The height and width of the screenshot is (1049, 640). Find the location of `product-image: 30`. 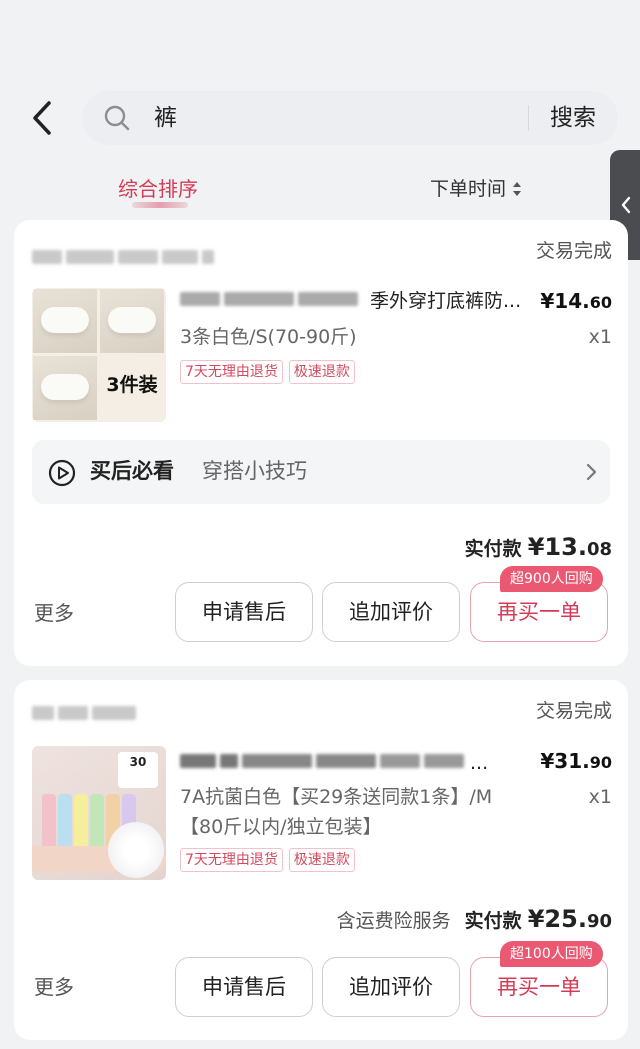

product-image: 30 is located at coordinates (99, 813).